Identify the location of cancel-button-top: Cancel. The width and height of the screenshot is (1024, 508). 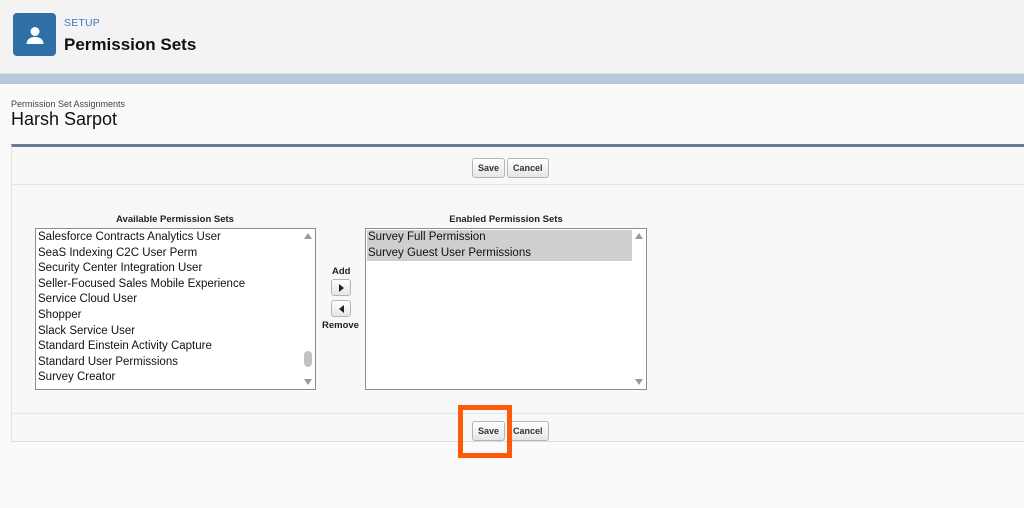
(528, 168).